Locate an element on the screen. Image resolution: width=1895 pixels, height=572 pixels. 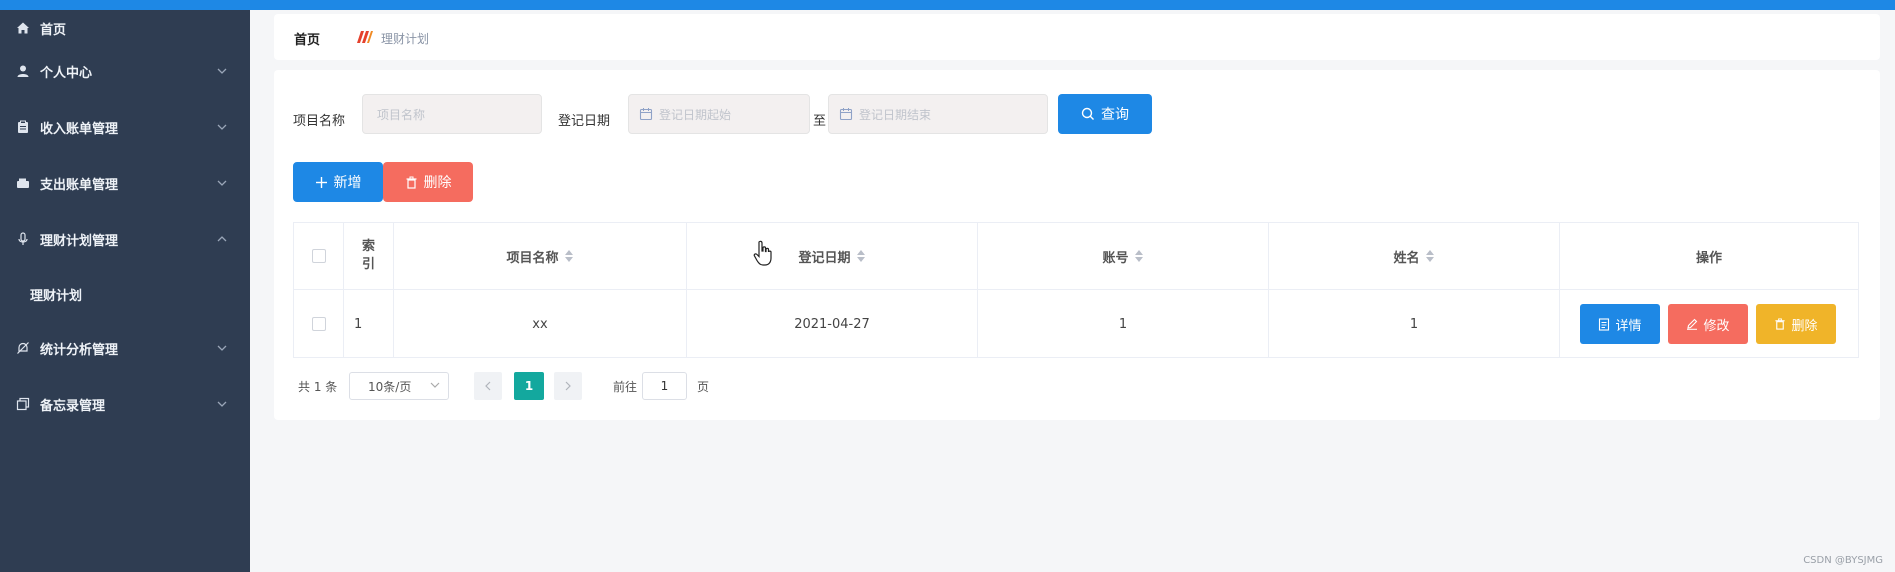
breadcrumb-separator-icon is located at coordinates (364, 37).